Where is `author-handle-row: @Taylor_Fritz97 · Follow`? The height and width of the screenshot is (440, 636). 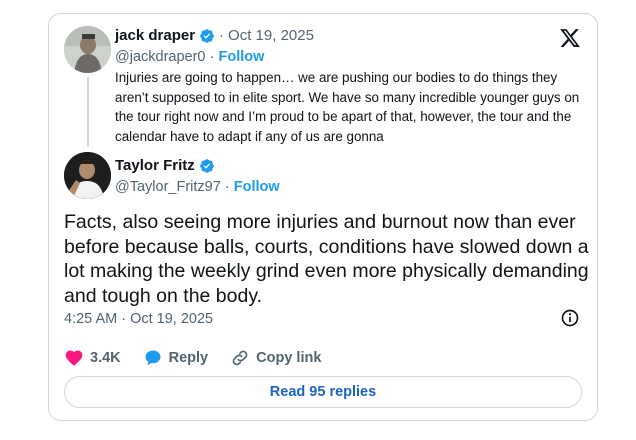 author-handle-row: @Taylor_Fritz97 · Follow is located at coordinates (197, 186).